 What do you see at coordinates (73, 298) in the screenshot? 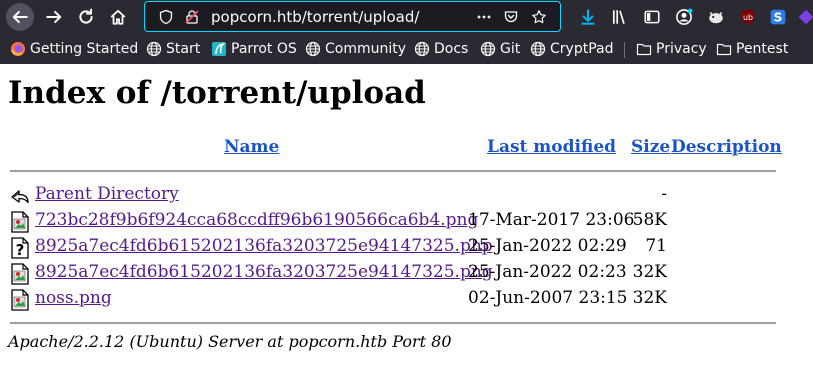
I see `file-link: noss.png` at bounding box center [73, 298].